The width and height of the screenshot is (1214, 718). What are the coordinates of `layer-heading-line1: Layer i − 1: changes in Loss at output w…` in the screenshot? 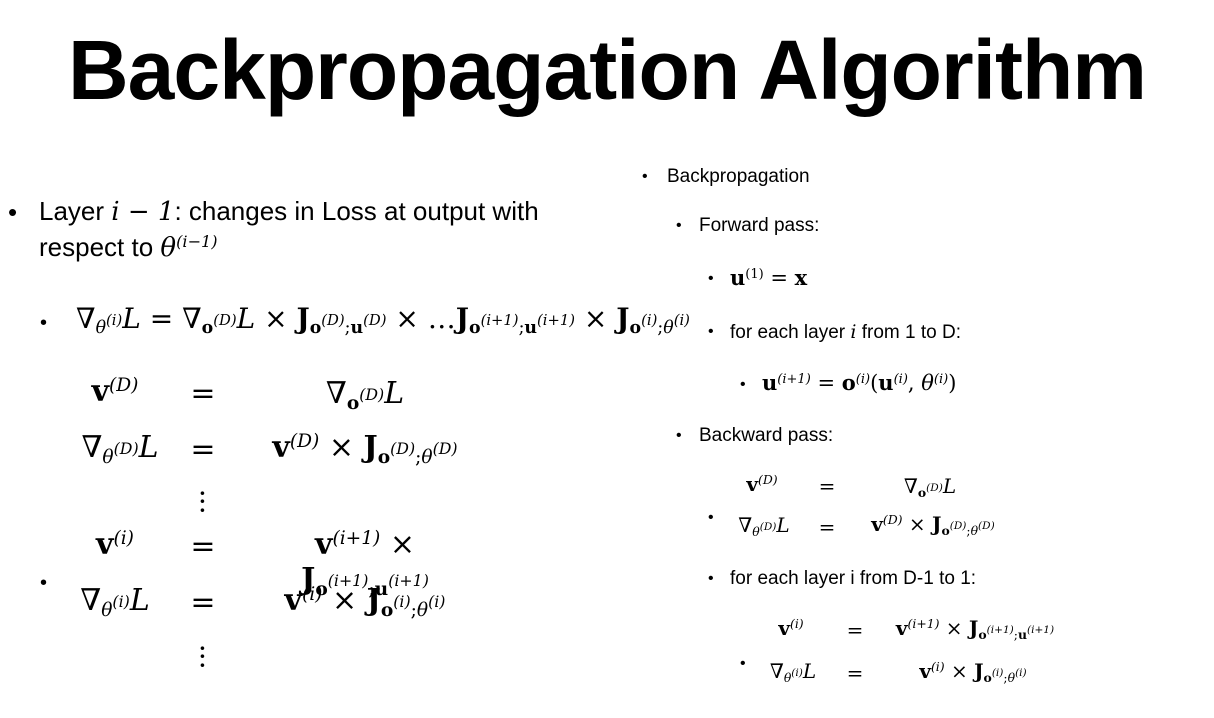 It's located at (289, 211).